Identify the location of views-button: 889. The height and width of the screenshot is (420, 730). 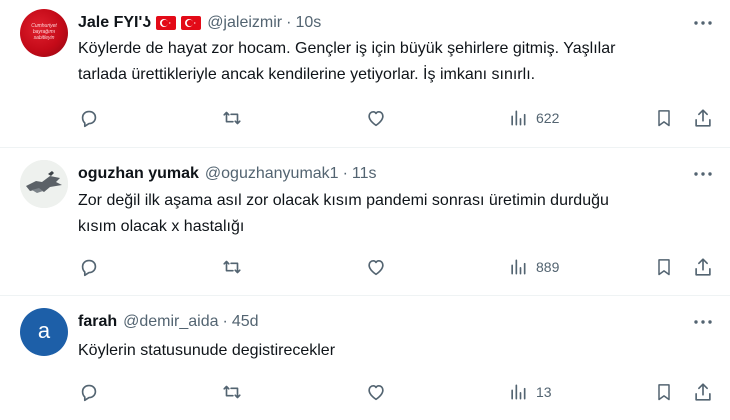
(533, 267).